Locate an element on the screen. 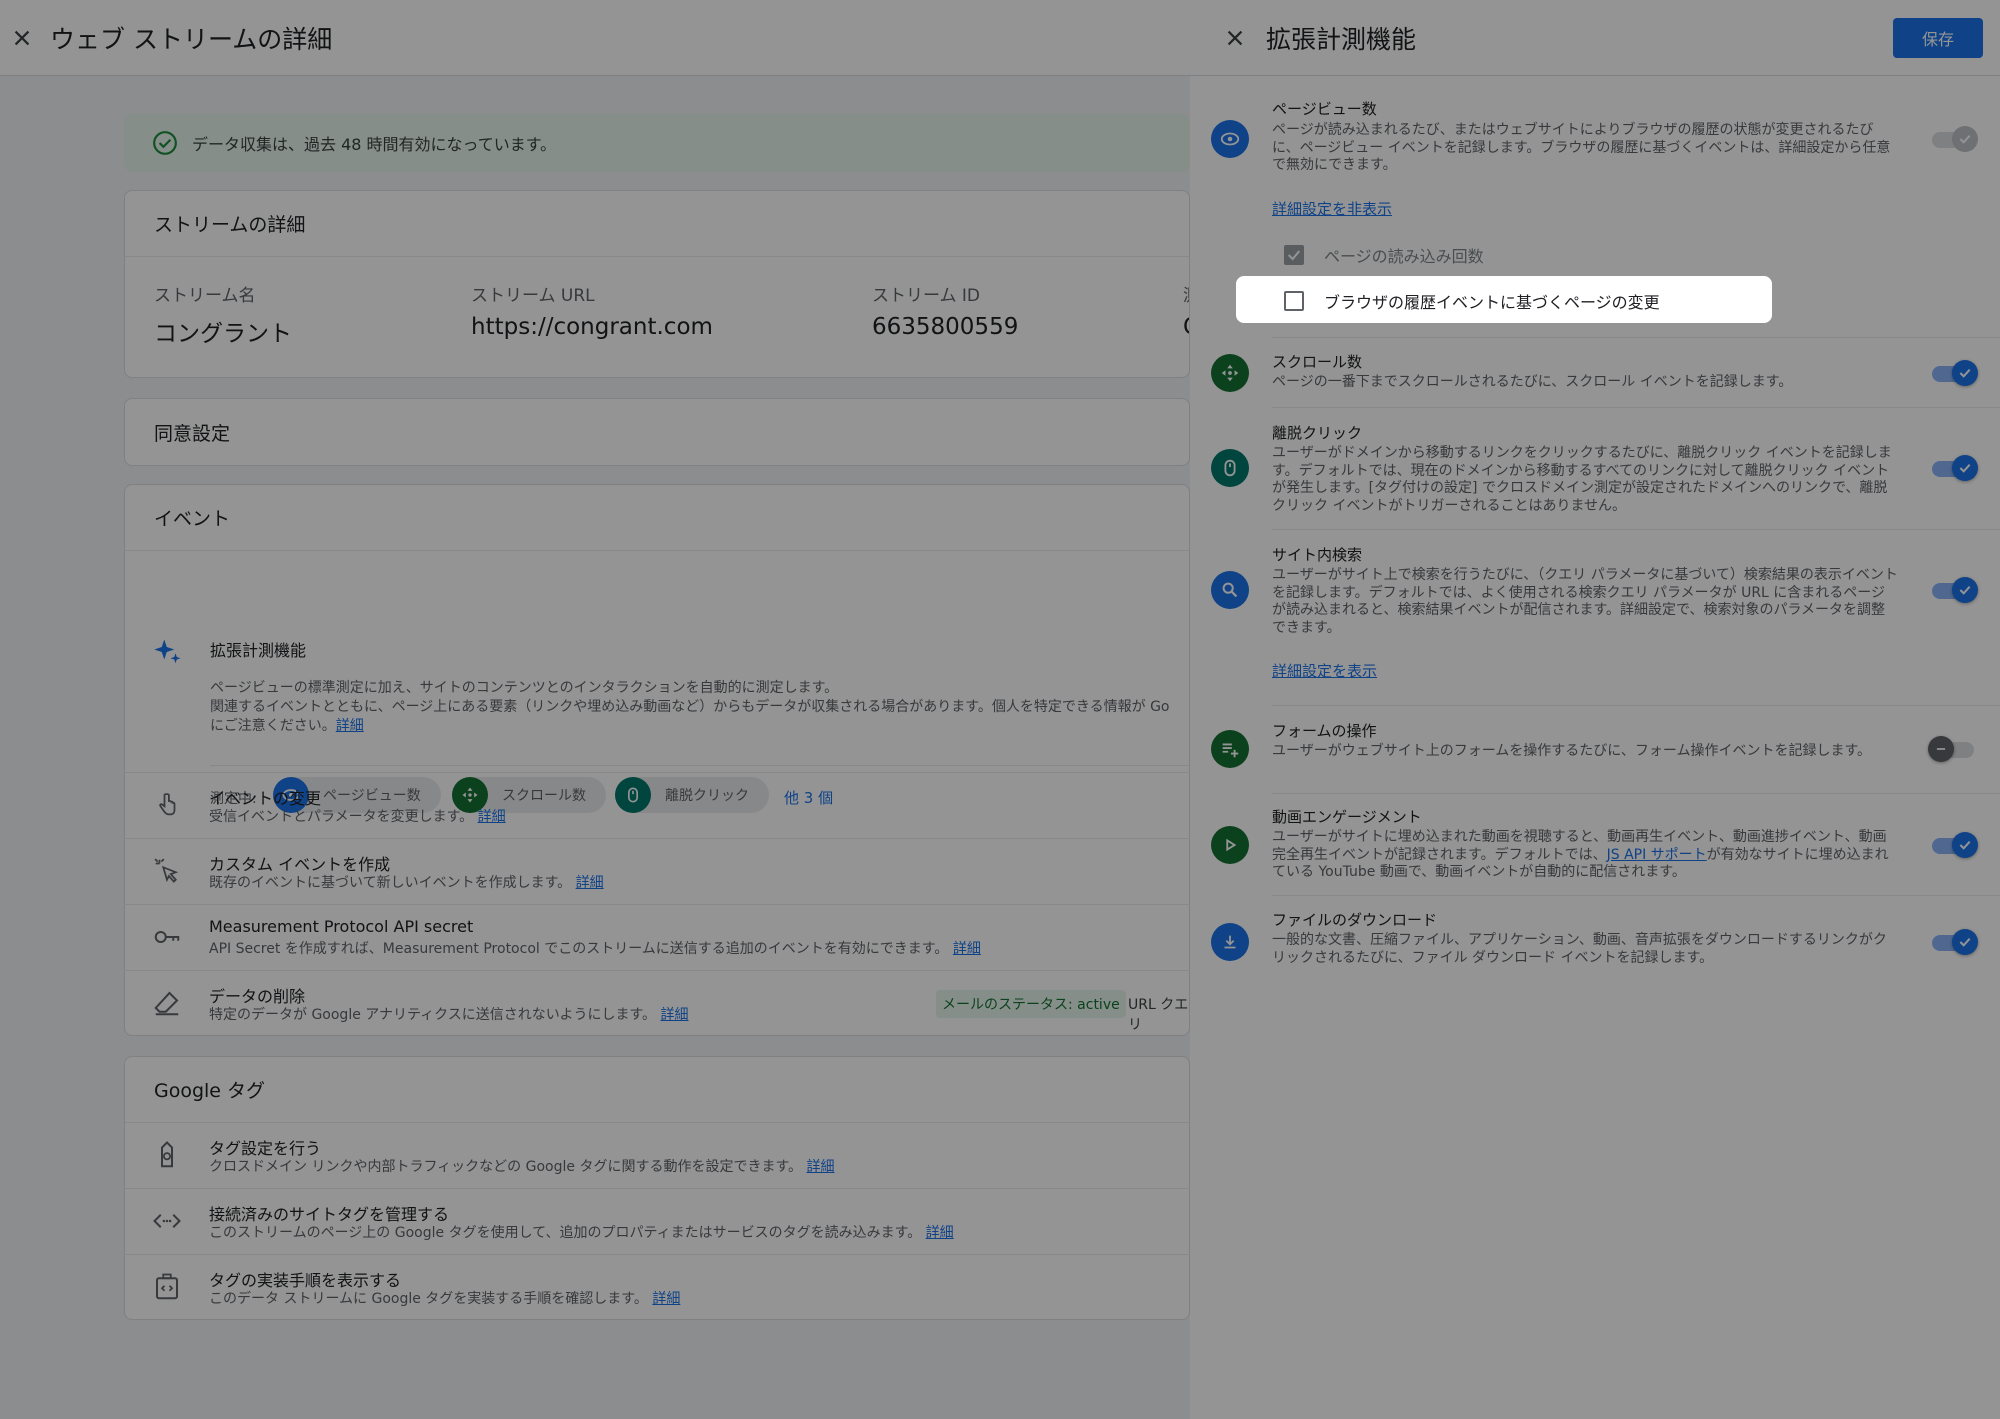 This screenshot has width=2000, height=1419. browser-history-checkbox is located at coordinates (1294, 301).